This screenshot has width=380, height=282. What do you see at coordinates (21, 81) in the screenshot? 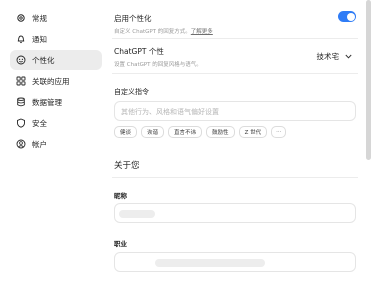
I see `apps-grid-icon` at bounding box center [21, 81].